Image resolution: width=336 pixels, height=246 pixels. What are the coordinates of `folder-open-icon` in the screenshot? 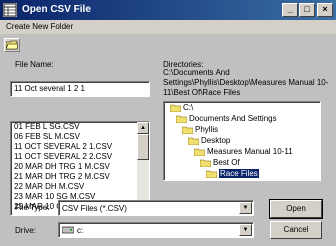 It's located at (12, 45).